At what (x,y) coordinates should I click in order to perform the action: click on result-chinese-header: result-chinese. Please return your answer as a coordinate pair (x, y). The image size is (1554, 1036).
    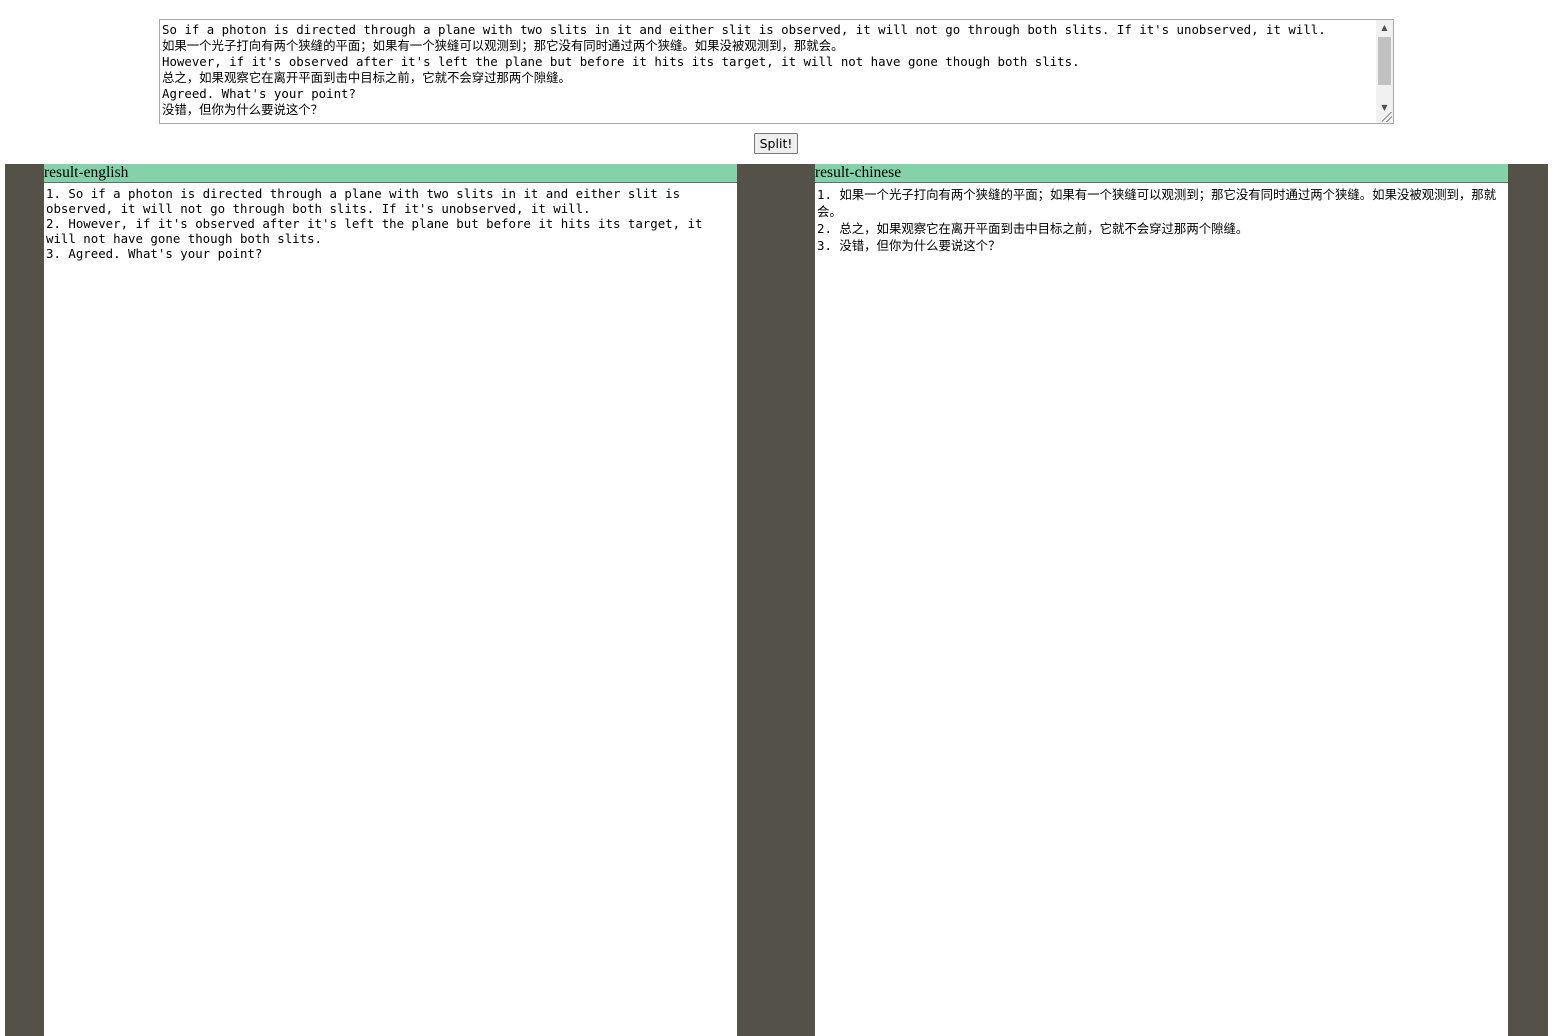
    Looking at the image, I should click on (1161, 173).